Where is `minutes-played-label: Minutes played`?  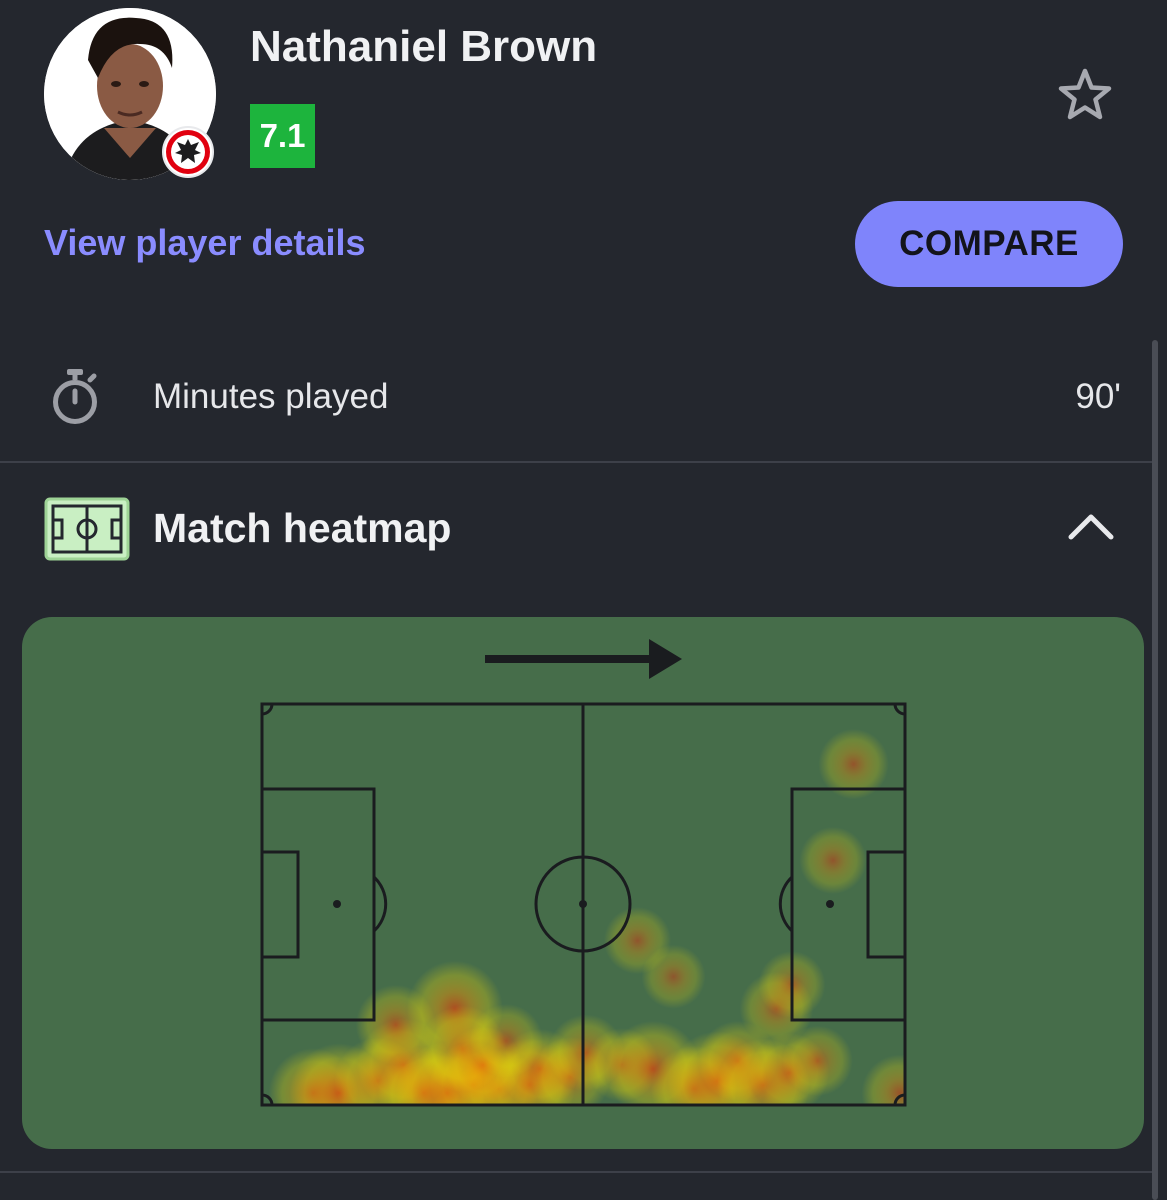 minutes-played-label: Minutes played is located at coordinates (271, 396).